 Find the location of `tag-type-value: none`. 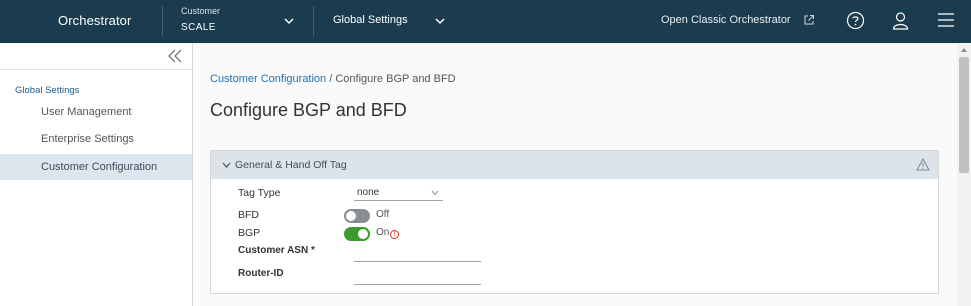

tag-type-value: none is located at coordinates (368, 192).